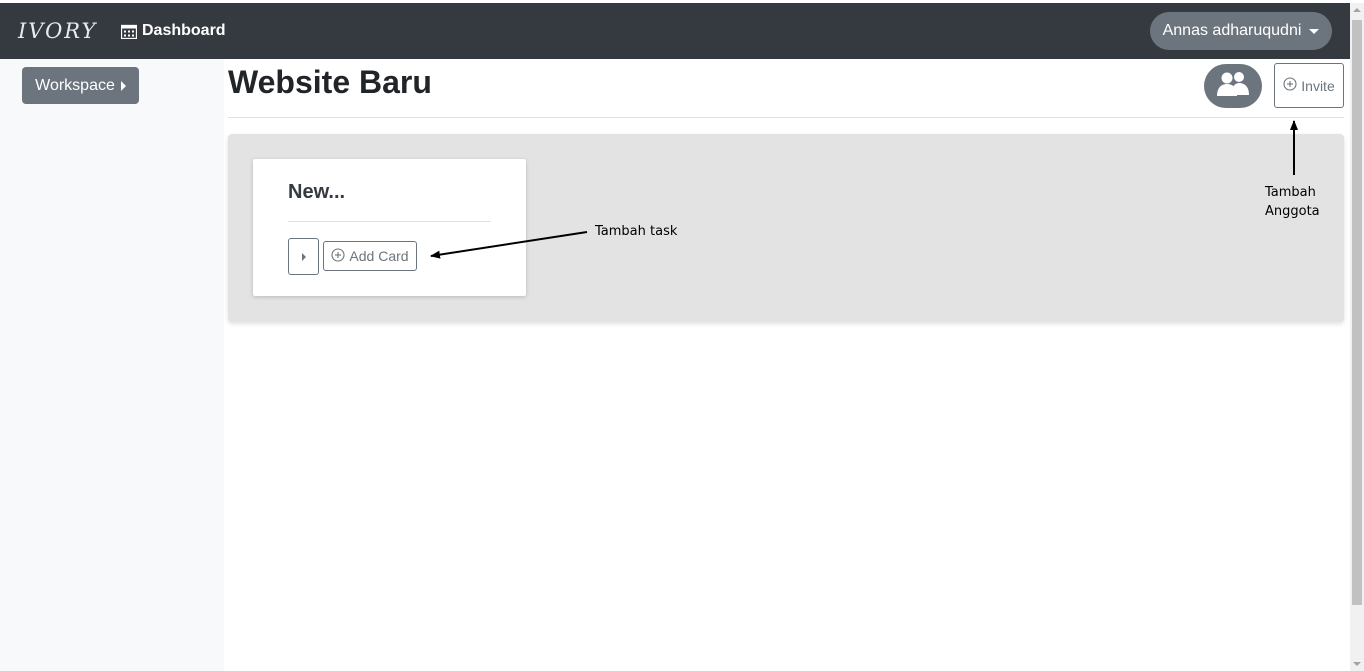 The height and width of the screenshot is (671, 1364). What do you see at coordinates (57, 31) in the screenshot?
I see `brand-logo: IVORY` at bounding box center [57, 31].